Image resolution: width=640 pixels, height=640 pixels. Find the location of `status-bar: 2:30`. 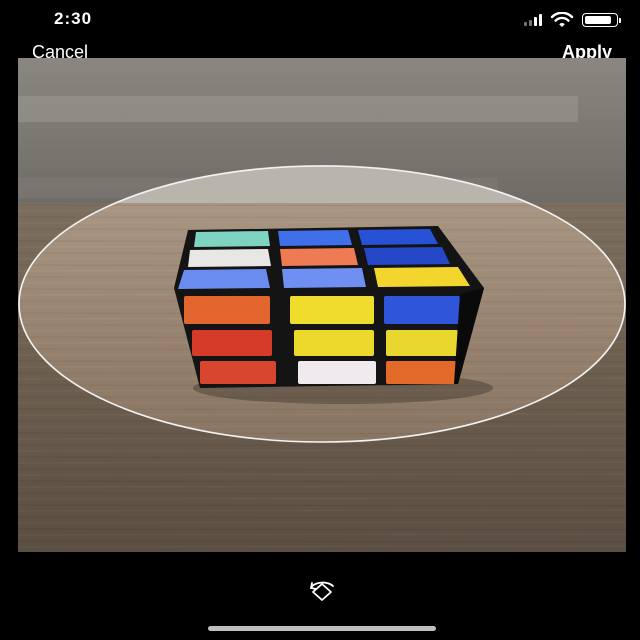

status-bar: 2:30 is located at coordinates (320, 20).